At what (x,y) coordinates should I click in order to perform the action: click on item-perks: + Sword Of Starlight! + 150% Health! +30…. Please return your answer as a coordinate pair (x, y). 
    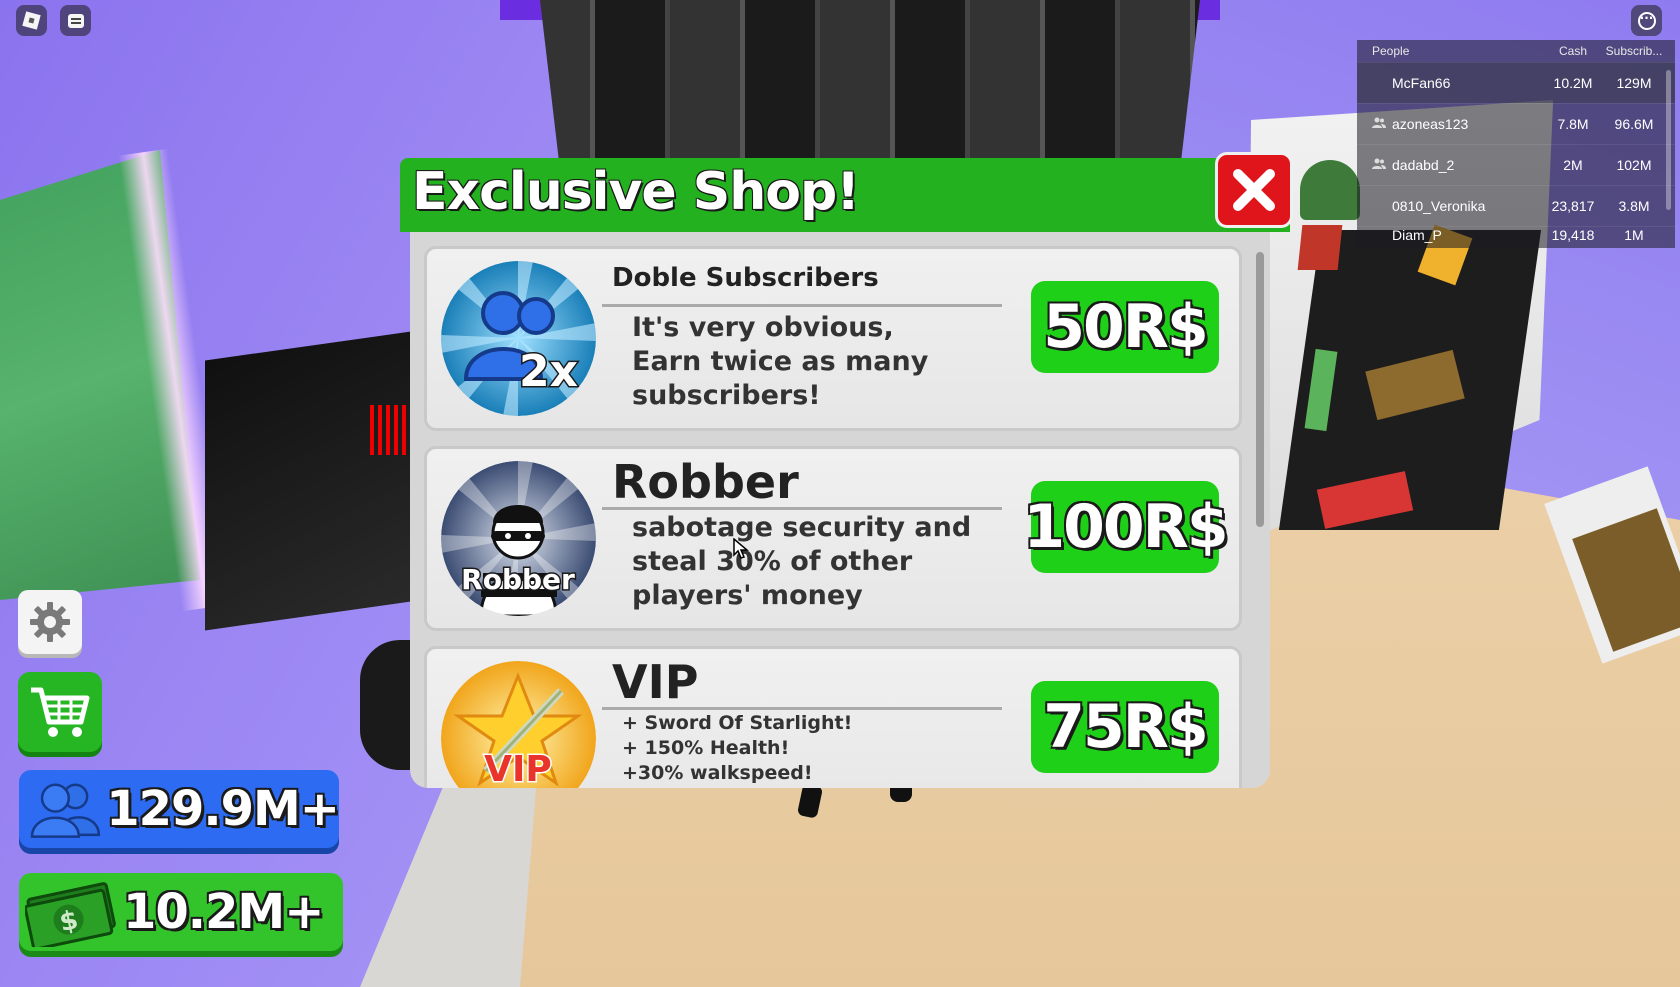
    Looking at the image, I should click on (792, 748).